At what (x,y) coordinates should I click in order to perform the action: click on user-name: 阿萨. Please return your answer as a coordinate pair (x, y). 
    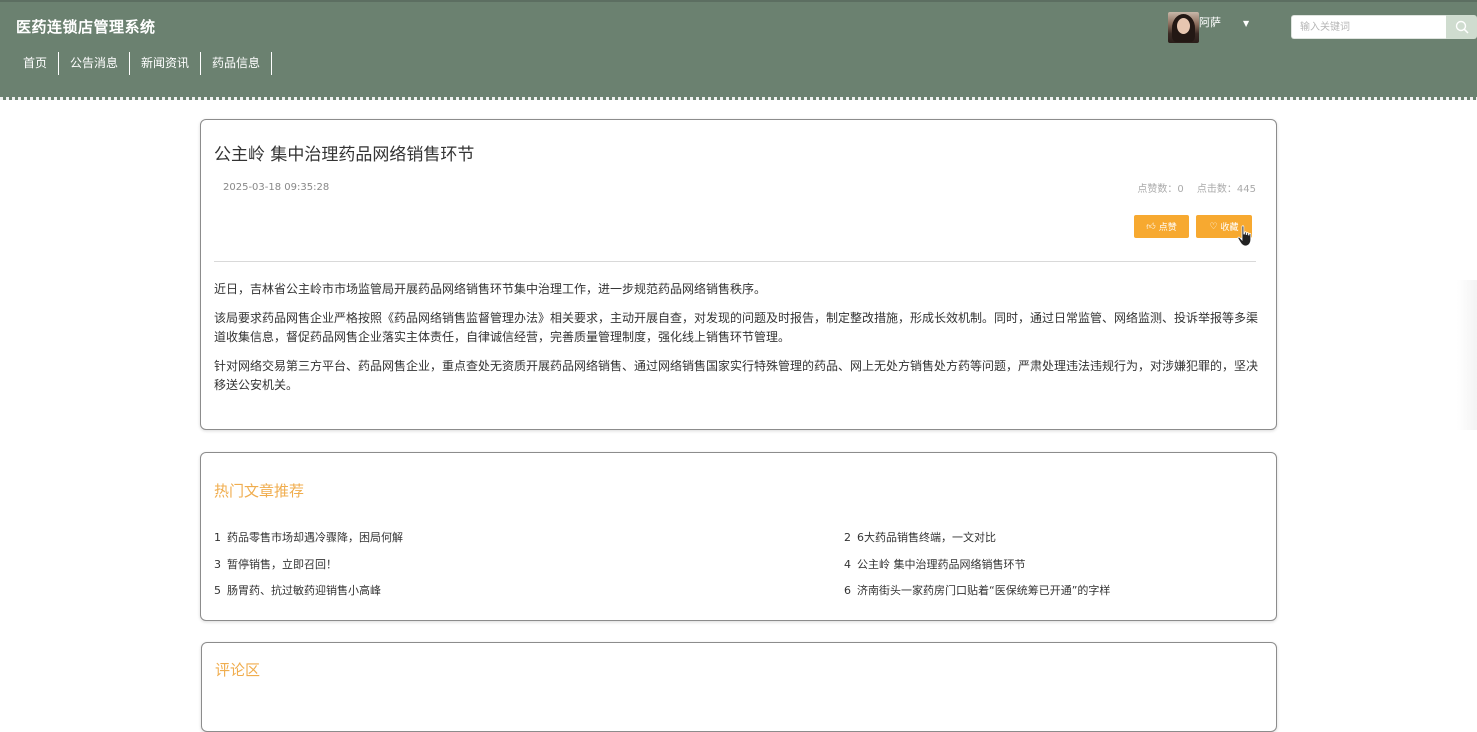
    Looking at the image, I should click on (1210, 22).